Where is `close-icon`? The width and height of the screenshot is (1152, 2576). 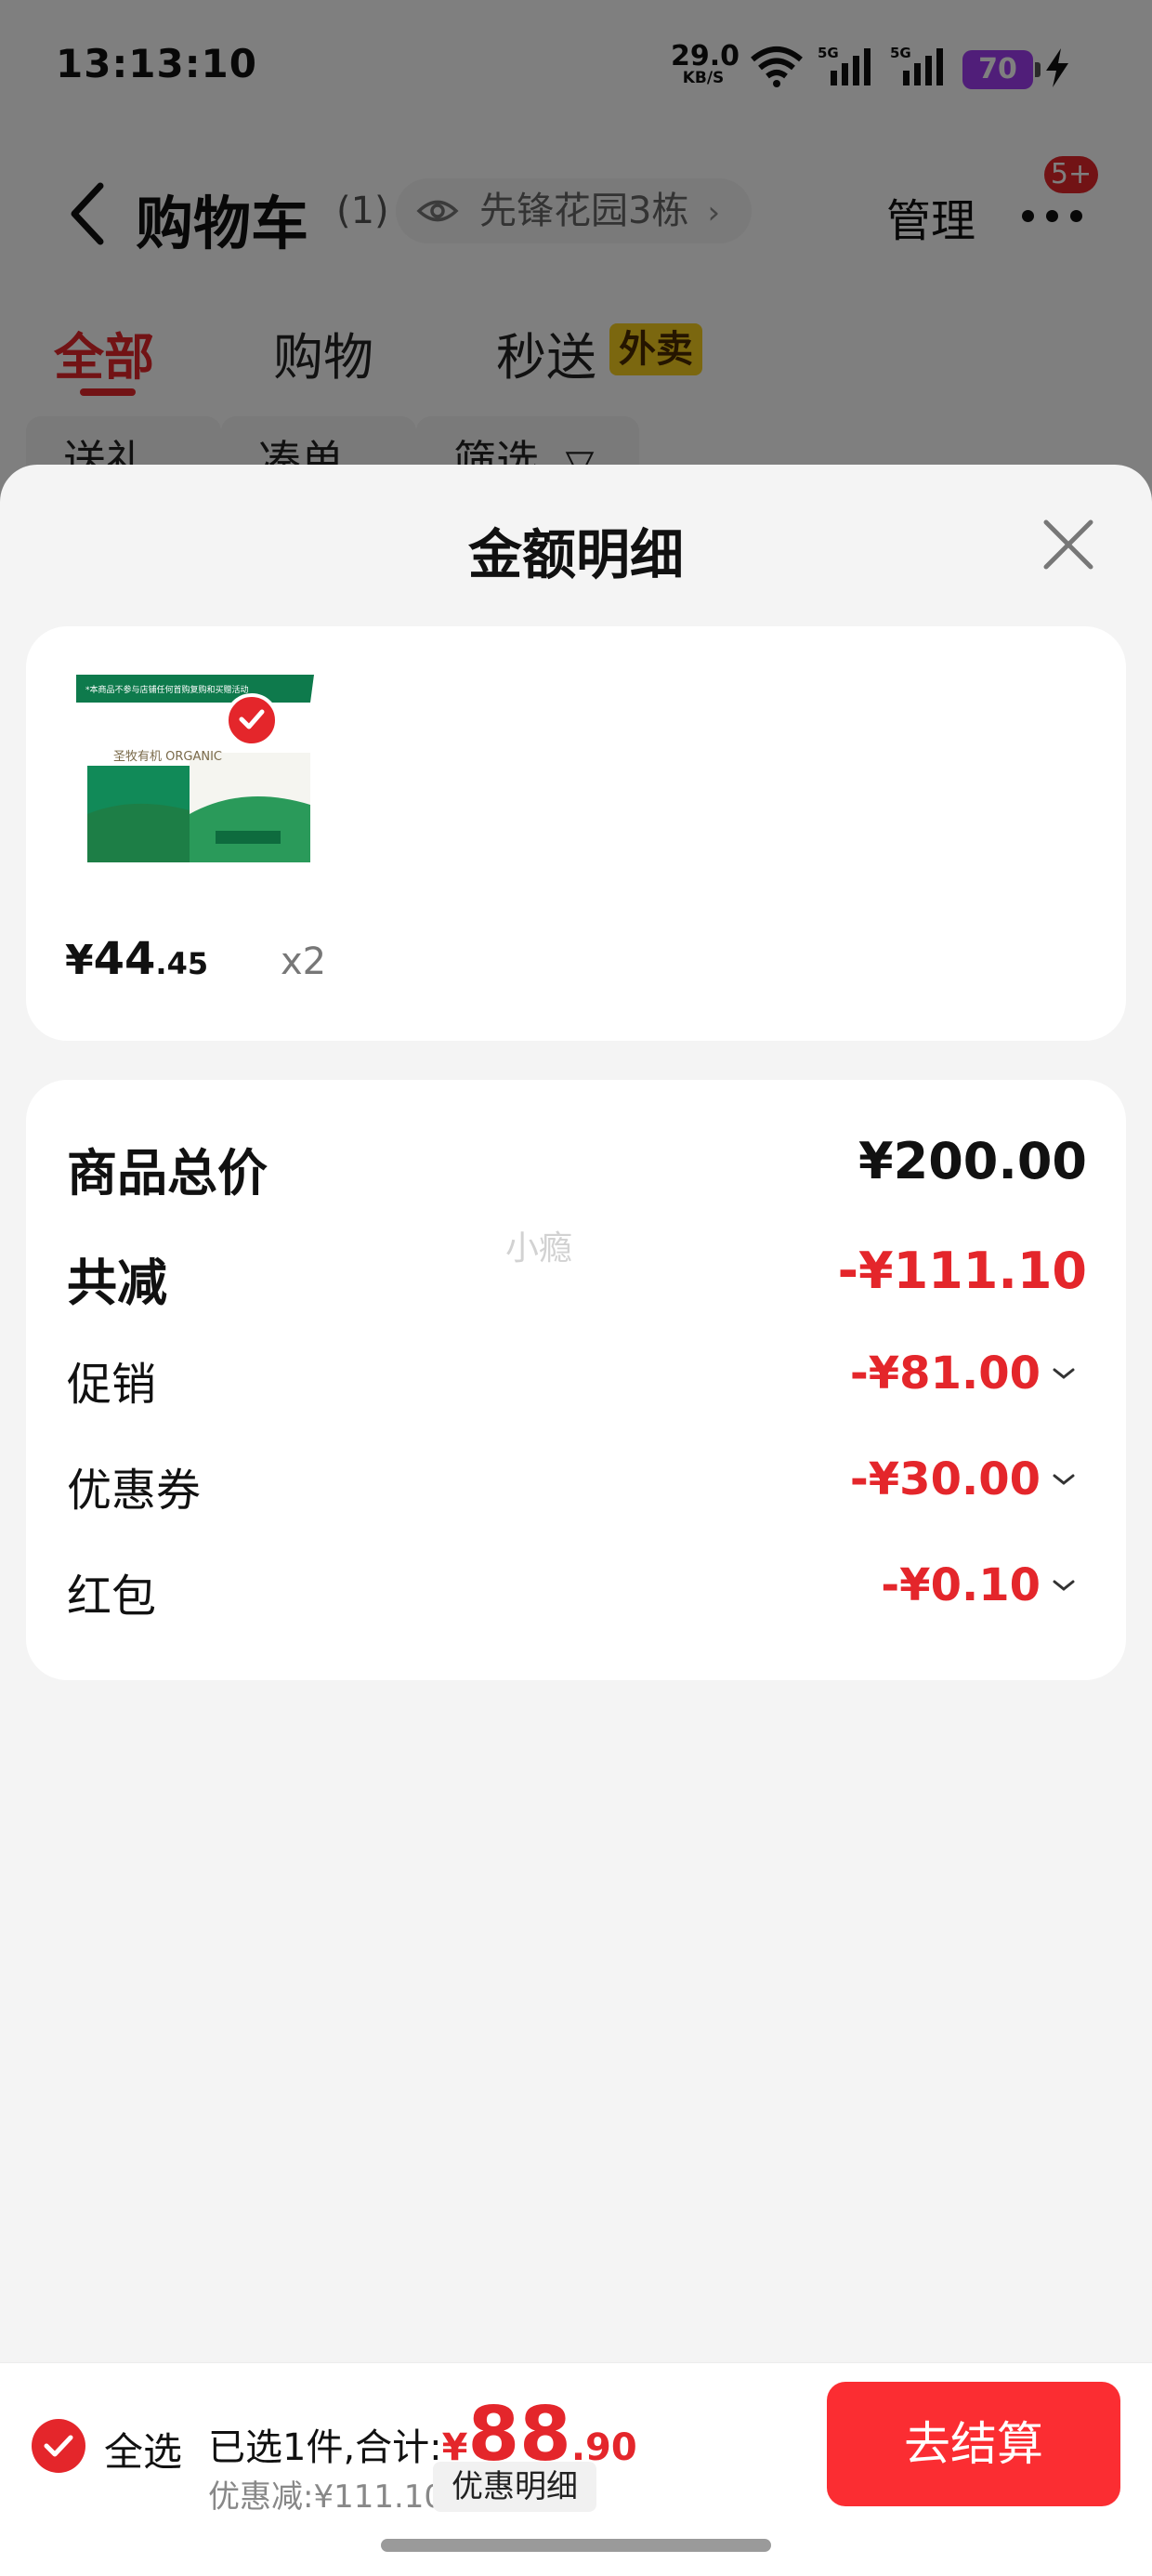
close-icon is located at coordinates (1068, 544).